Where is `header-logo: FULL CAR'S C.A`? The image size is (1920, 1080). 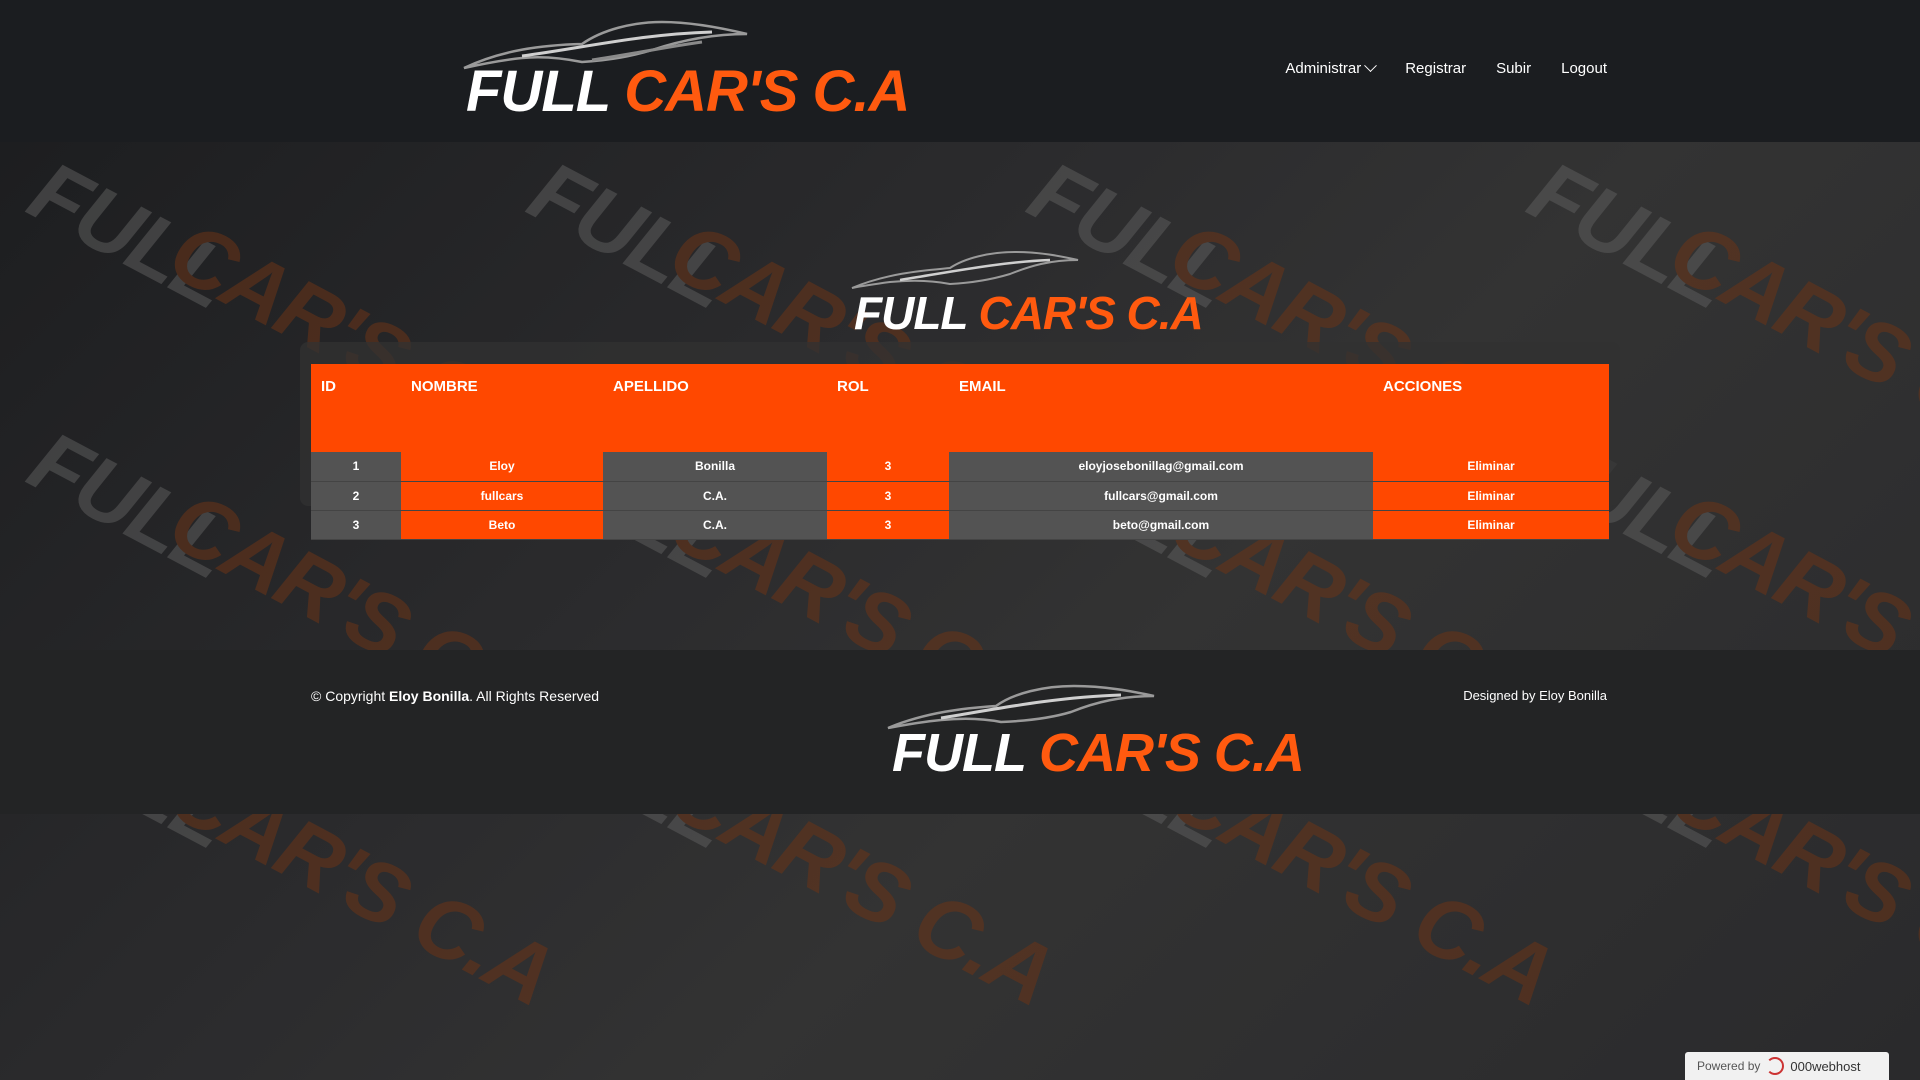 header-logo: FULL CAR'S C.A is located at coordinates (686, 72).